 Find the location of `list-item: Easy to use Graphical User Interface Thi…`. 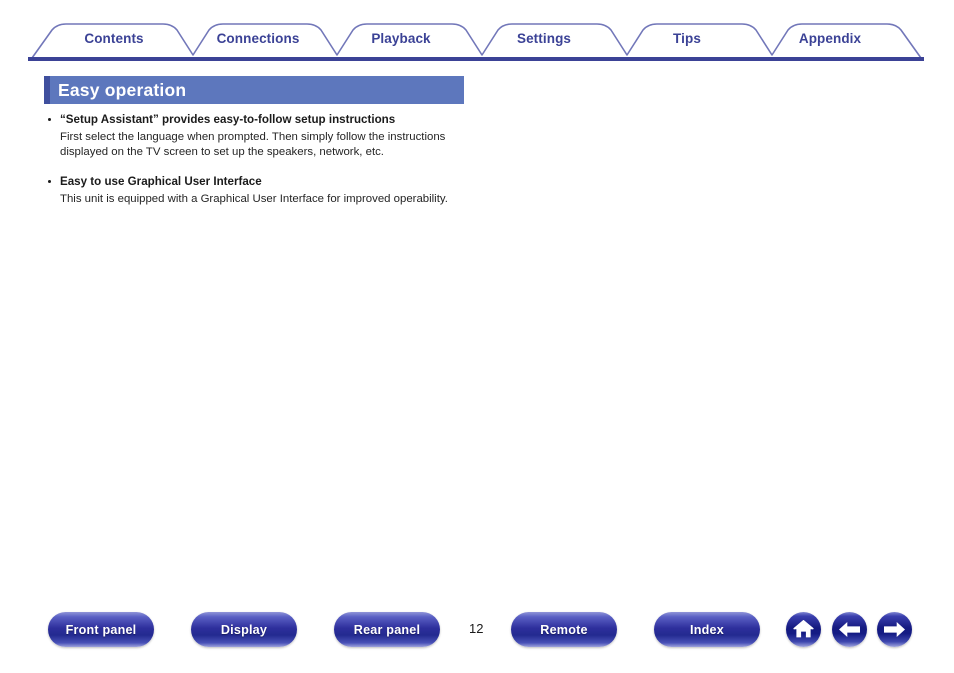

list-item: Easy to use Graphical User Interface Thi… is located at coordinates (261, 190).